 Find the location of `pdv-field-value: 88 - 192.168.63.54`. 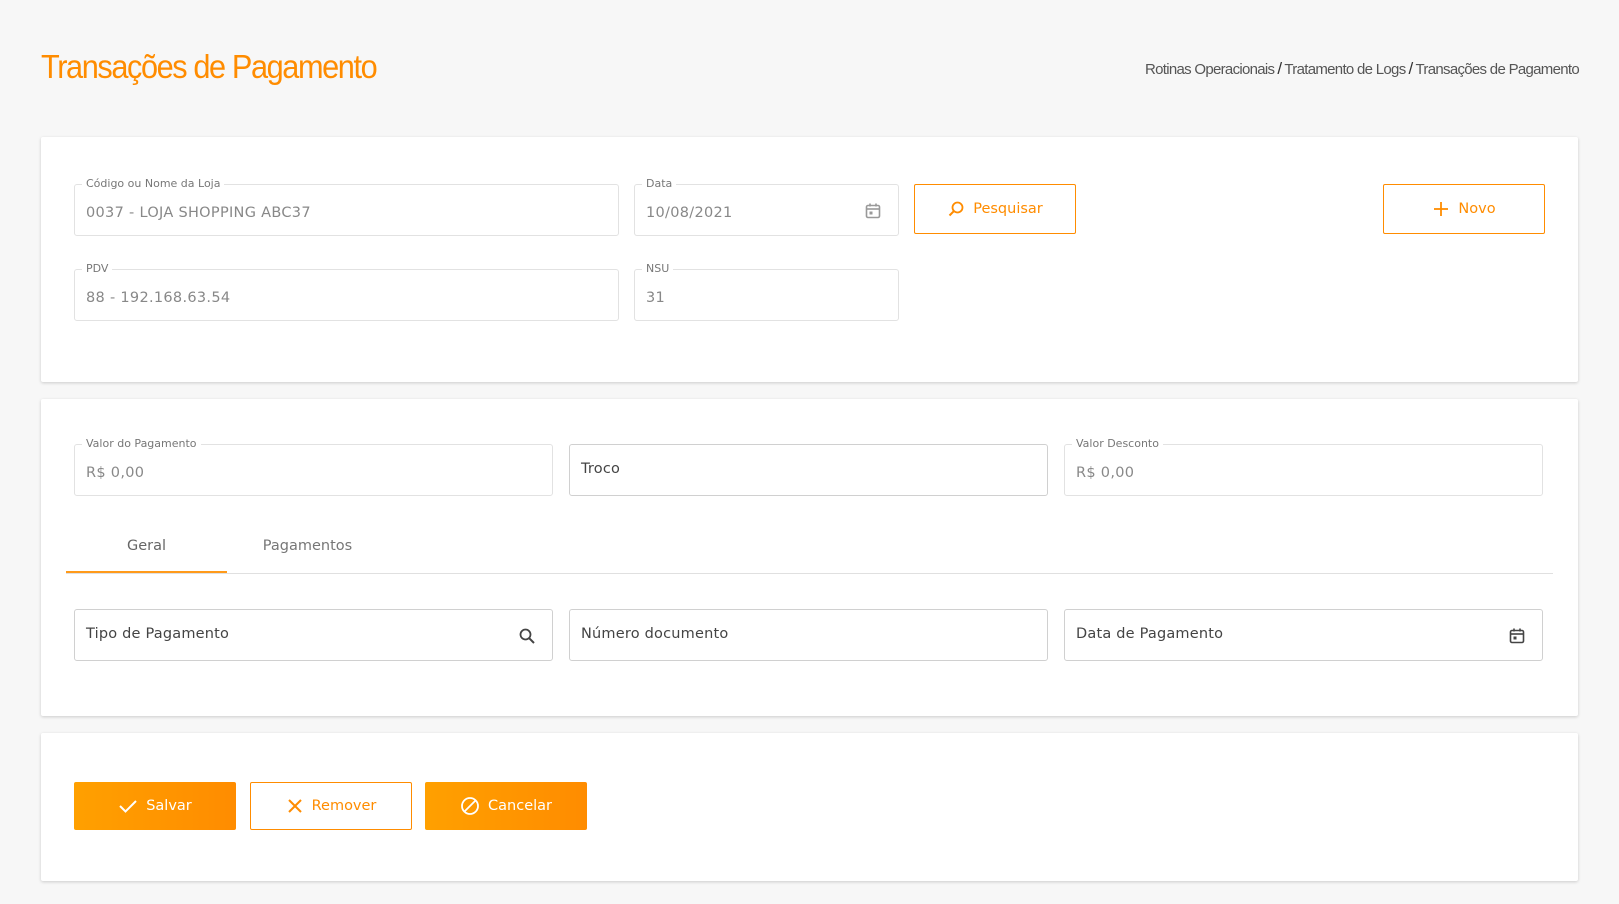

pdv-field-value: 88 - 192.168.63.54 is located at coordinates (158, 298).